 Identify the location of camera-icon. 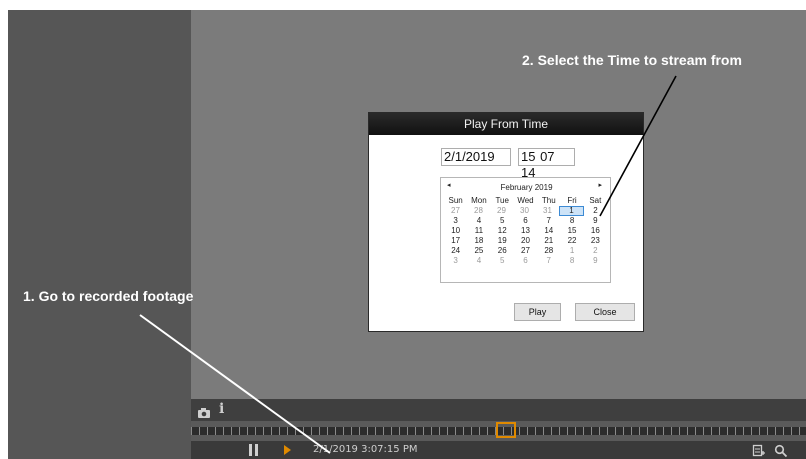
(204, 411).